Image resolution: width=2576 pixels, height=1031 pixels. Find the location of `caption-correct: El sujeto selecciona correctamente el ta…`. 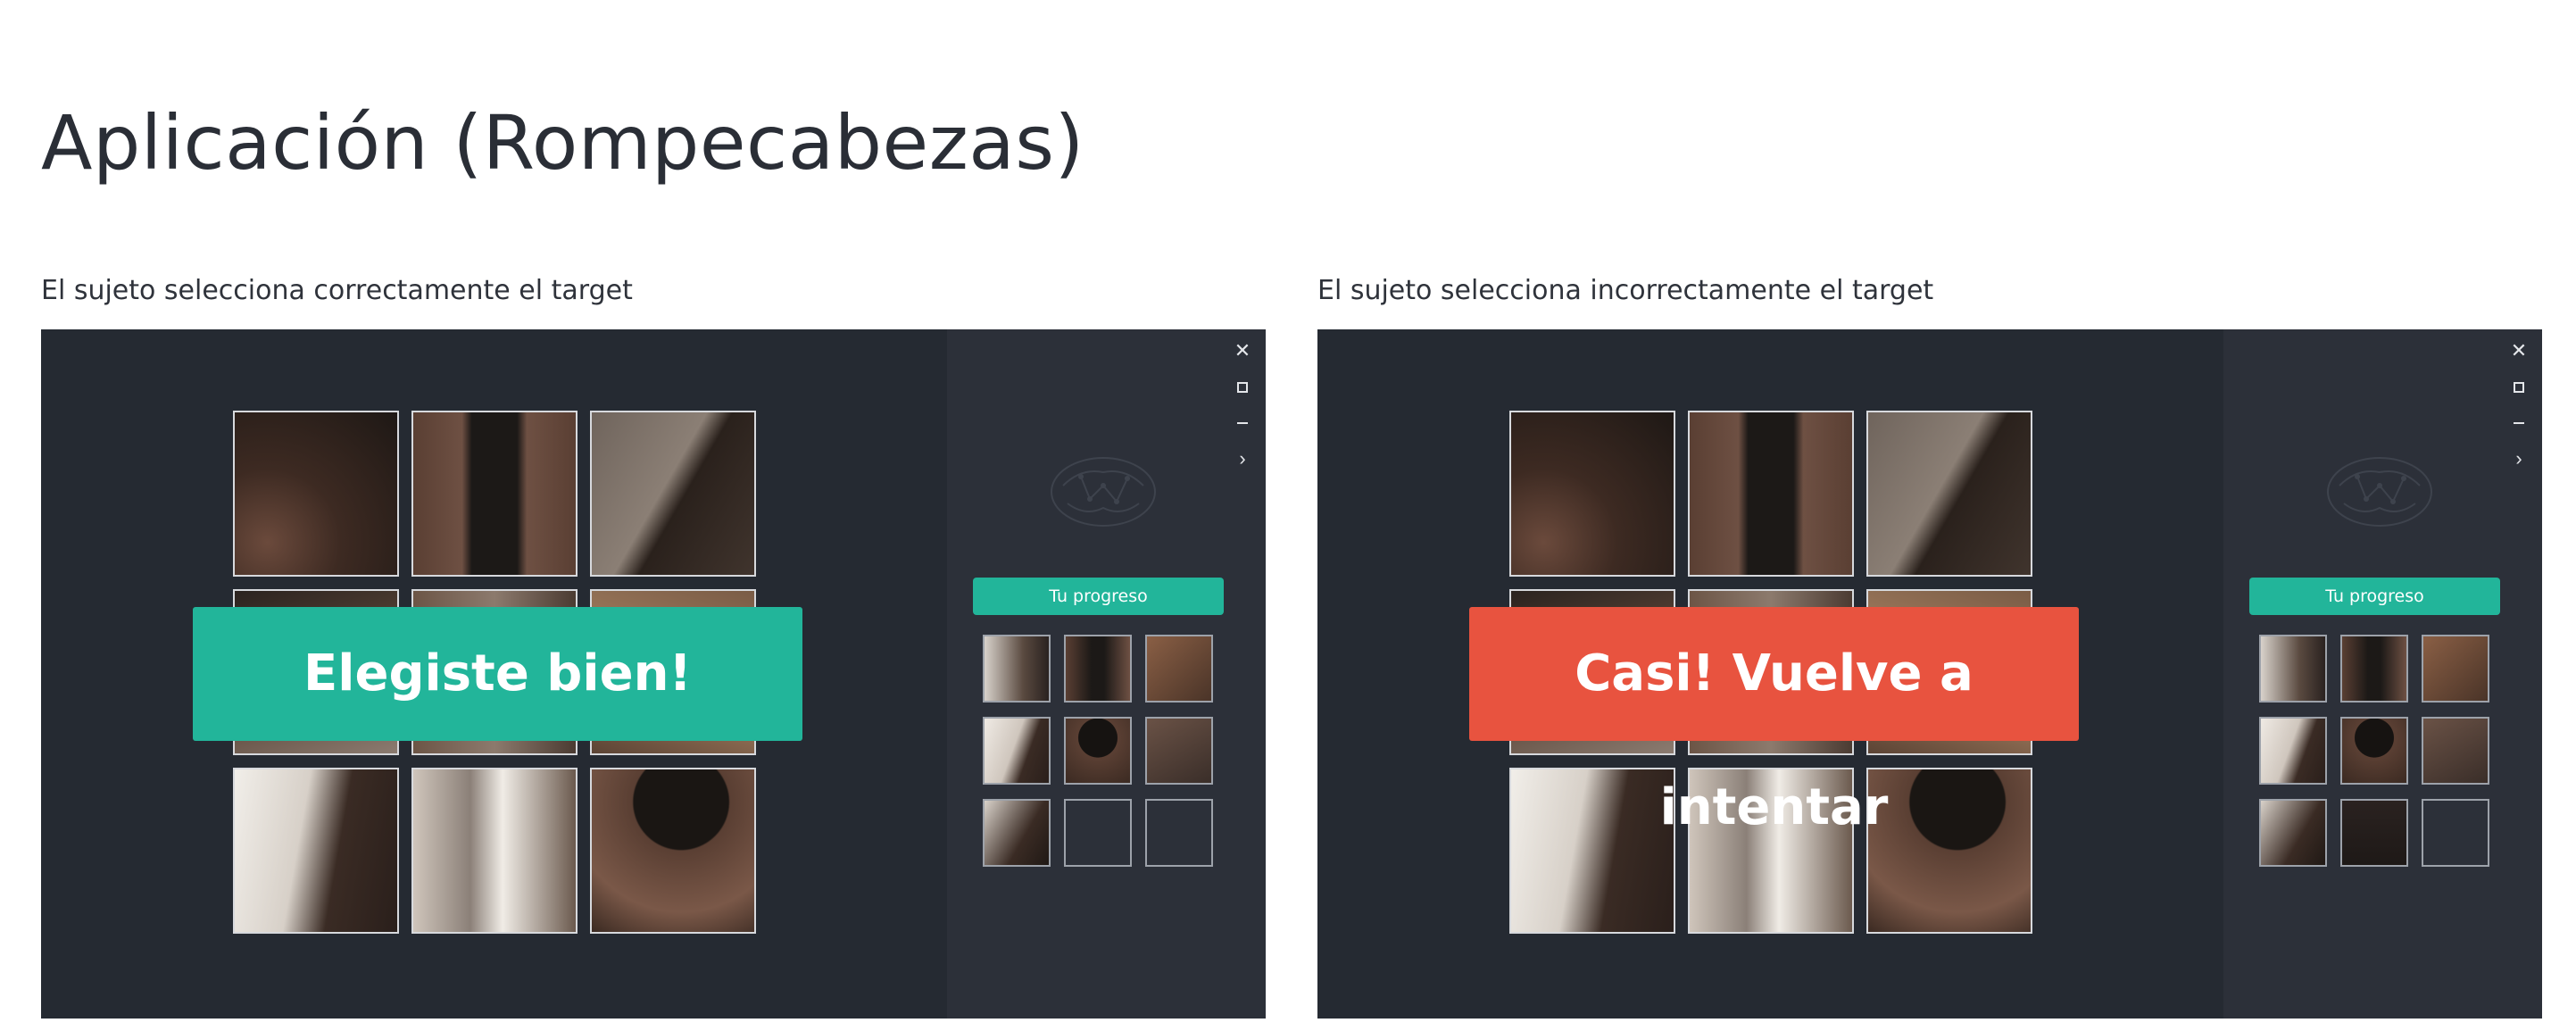

caption-correct: El sujeto selecciona correctamente el ta… is located at coordinates (337, 290).